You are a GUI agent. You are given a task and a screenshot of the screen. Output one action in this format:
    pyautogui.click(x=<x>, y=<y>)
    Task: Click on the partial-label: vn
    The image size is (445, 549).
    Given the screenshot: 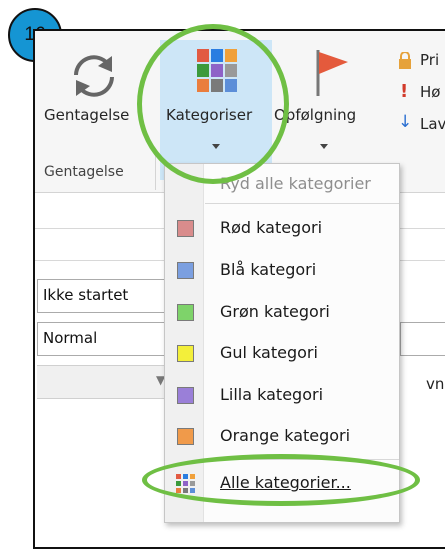 What is the action you would take?
    pyautogui.click(x=435, y=384)
    